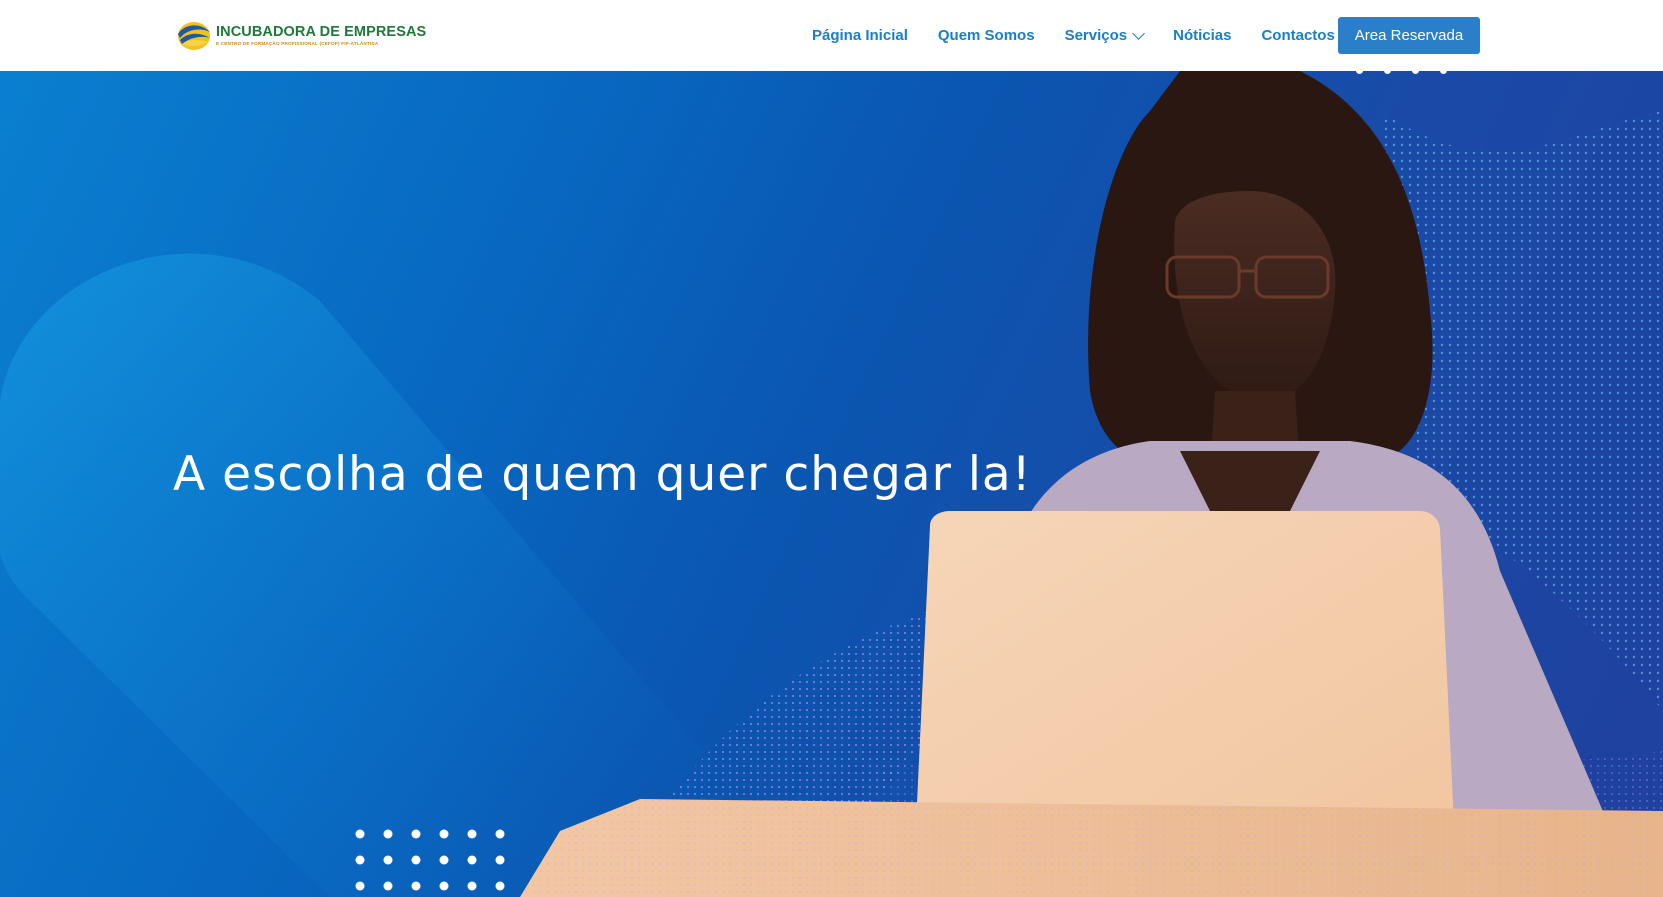 This screenshot has width=1663, height=897. I want to click on logo-title: INCUBADORA DE EMPRESAS, so click(321, 32).